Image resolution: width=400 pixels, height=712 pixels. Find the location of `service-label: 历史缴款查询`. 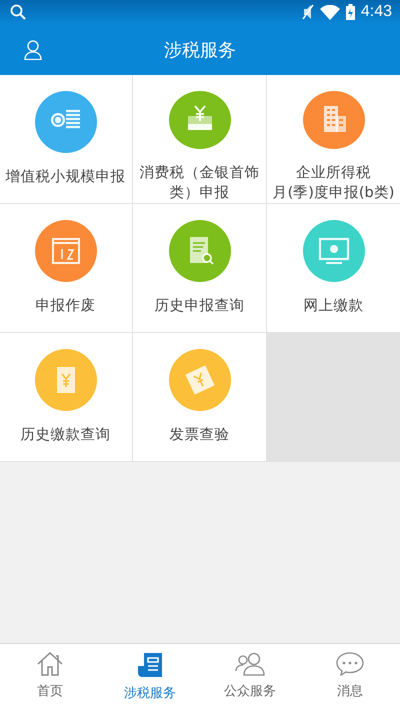

service-label: 历史缴款查询 is located at coordinates (65, 435).